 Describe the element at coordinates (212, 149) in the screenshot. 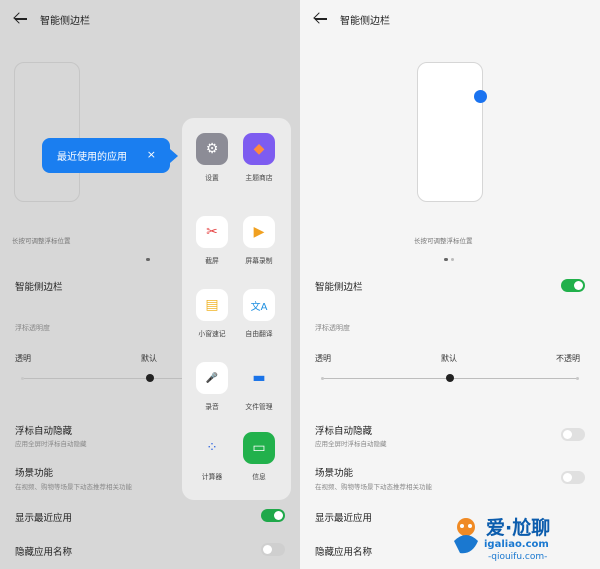

I see `gear-icon: ⚙` at that location.